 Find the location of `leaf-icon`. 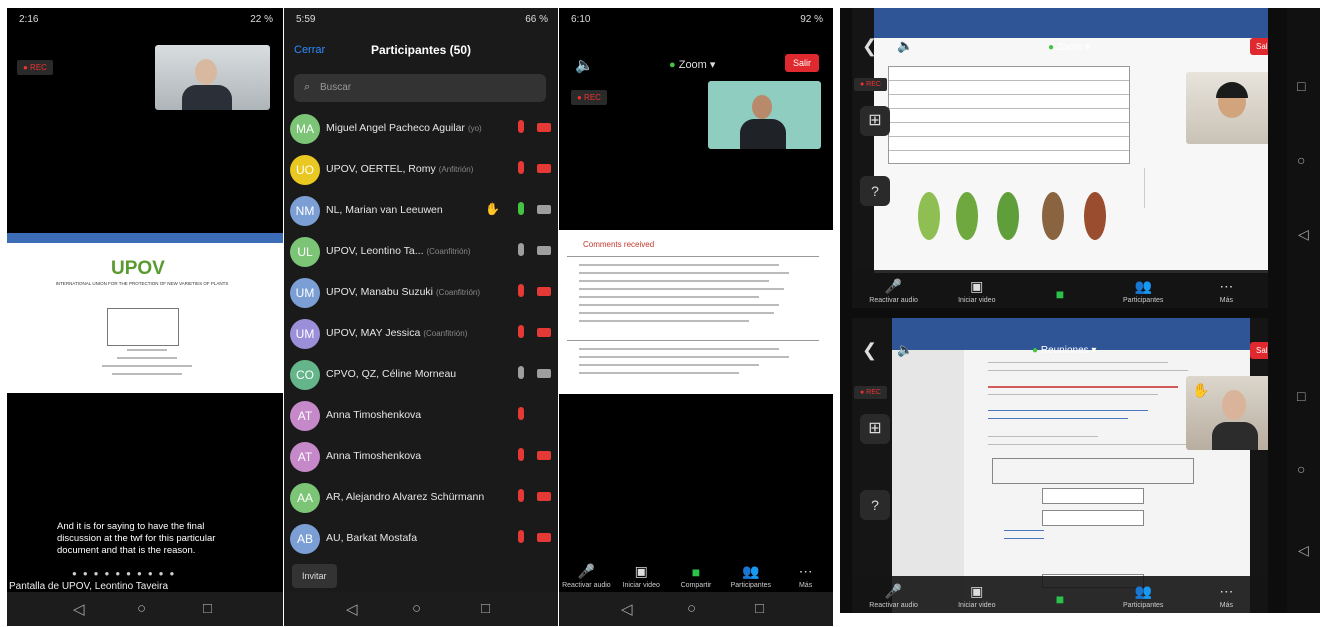

leaf-icon is located at coordinates (1095, 216).